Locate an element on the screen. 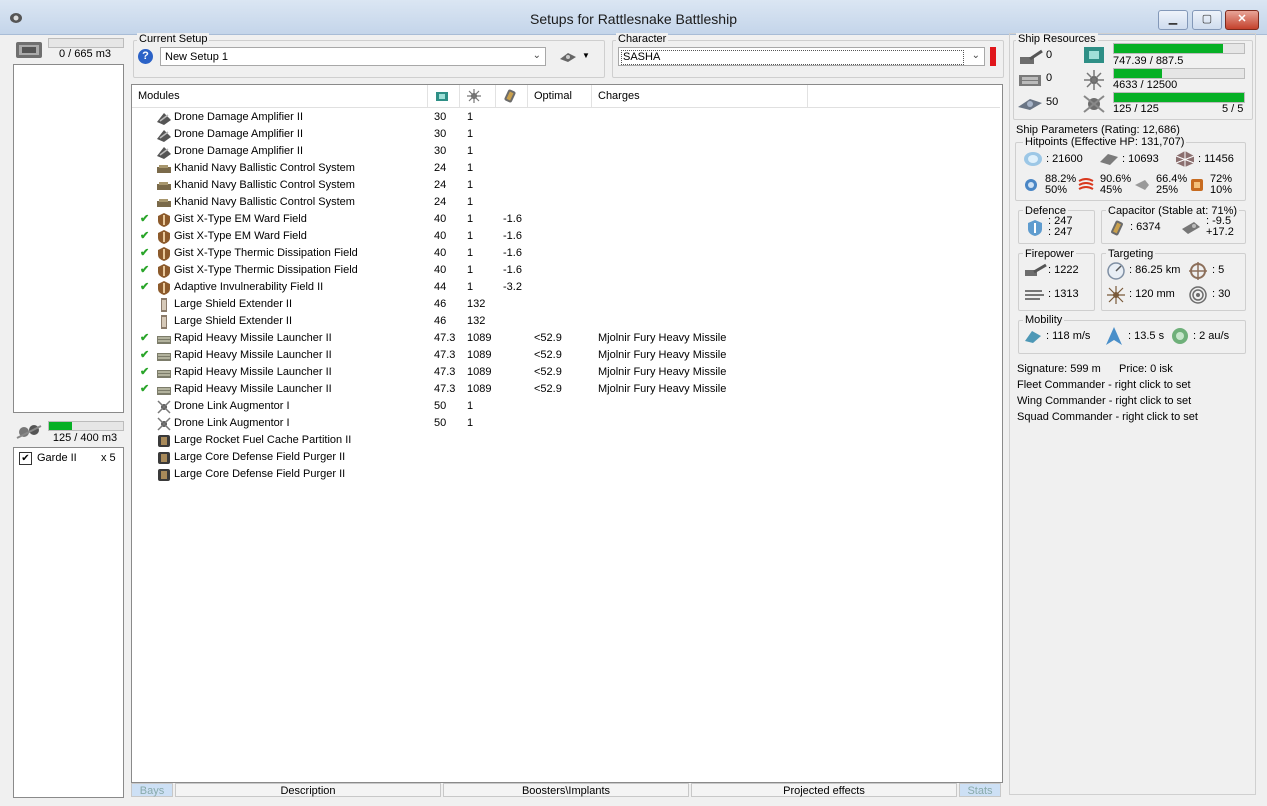 The height and width of the screenshot is (806, 1267). focus-rect is located at coordinates (792, 57).